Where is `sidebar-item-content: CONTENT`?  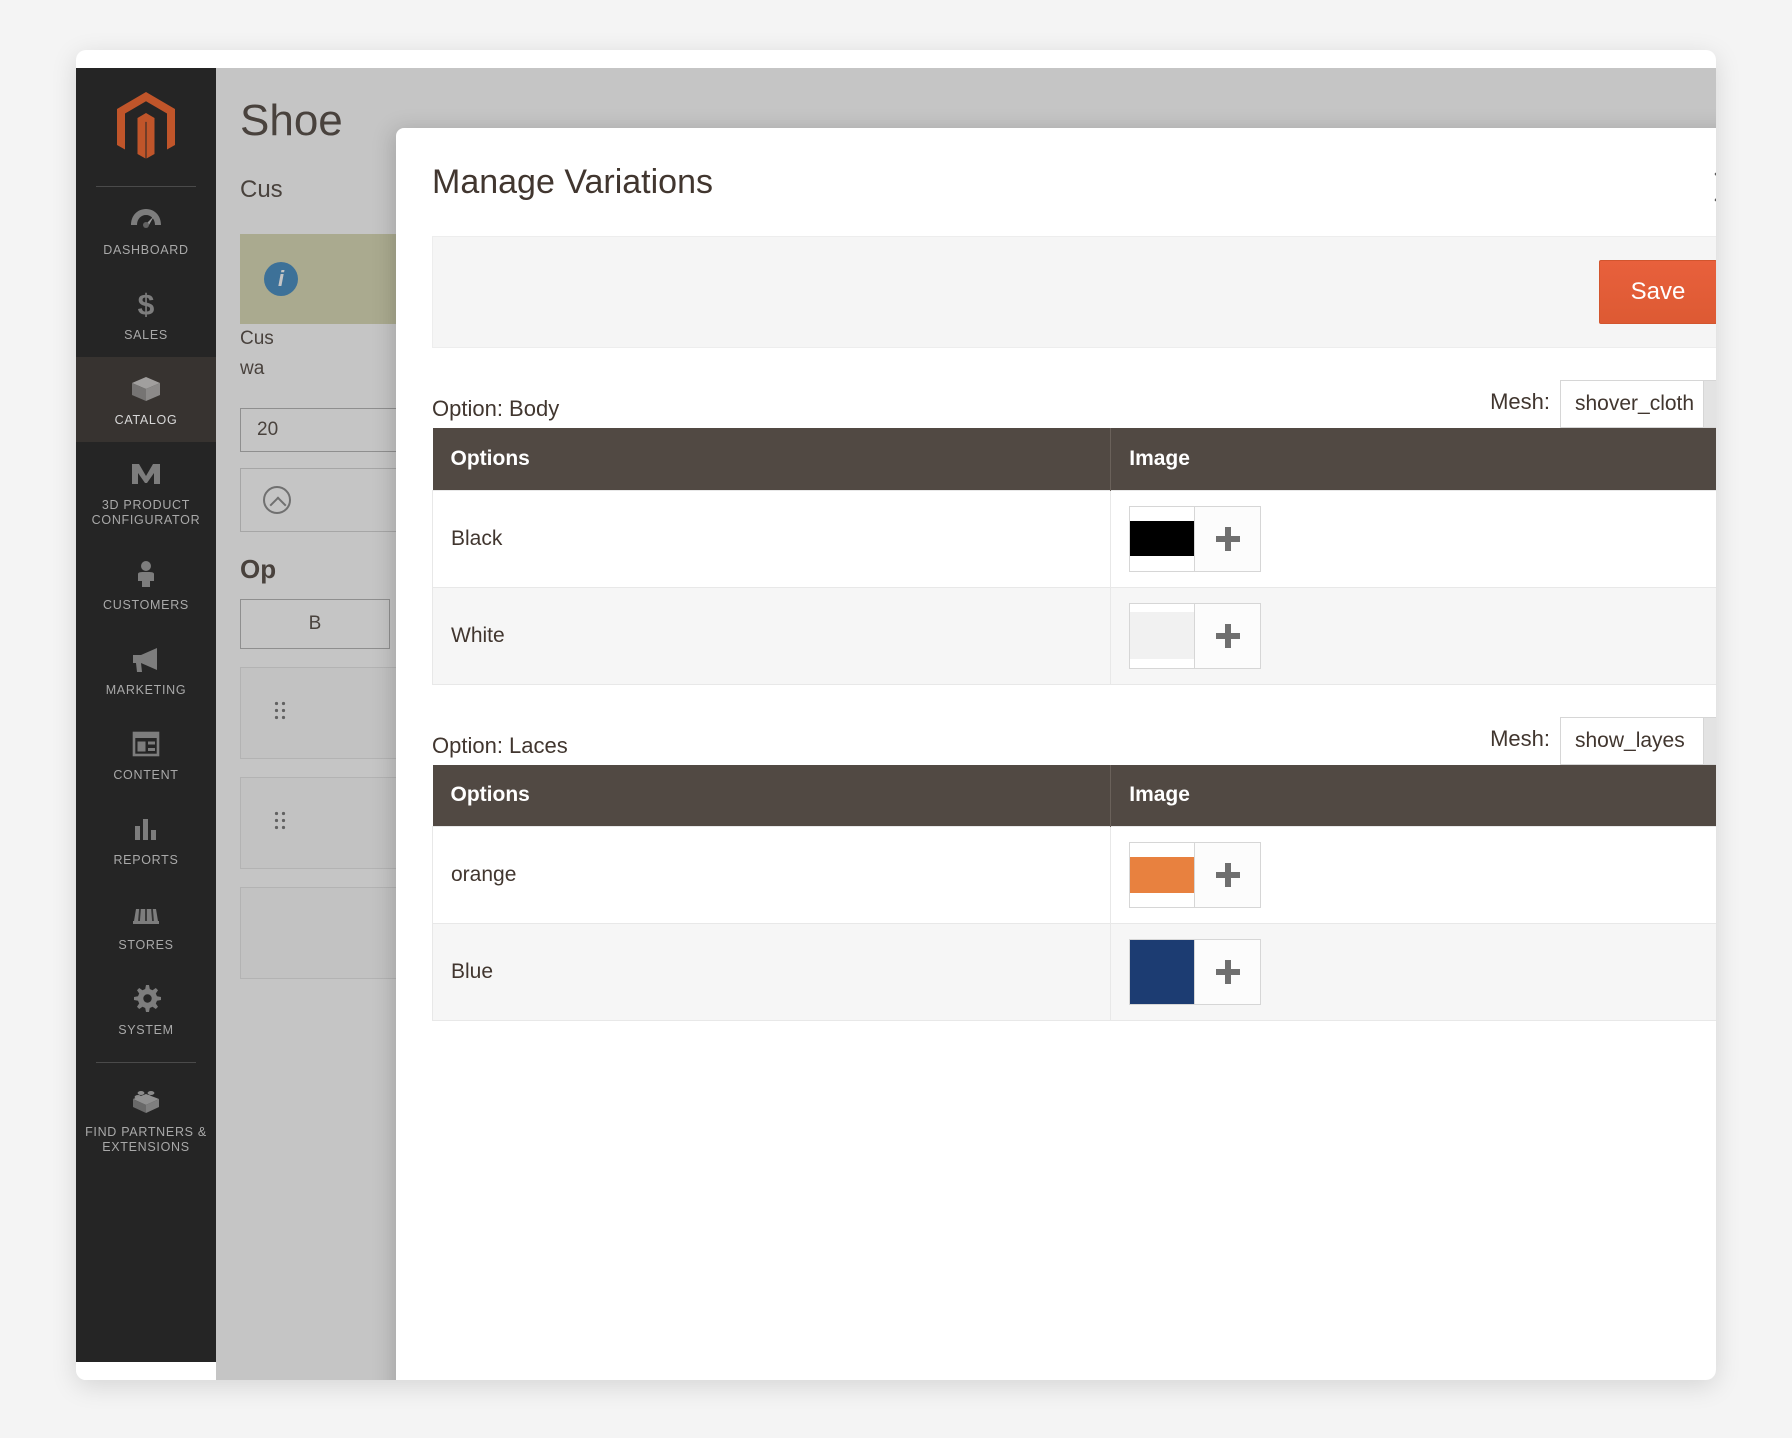 sidebar-item-content: CONTENT is located at coordinates (146, 754).